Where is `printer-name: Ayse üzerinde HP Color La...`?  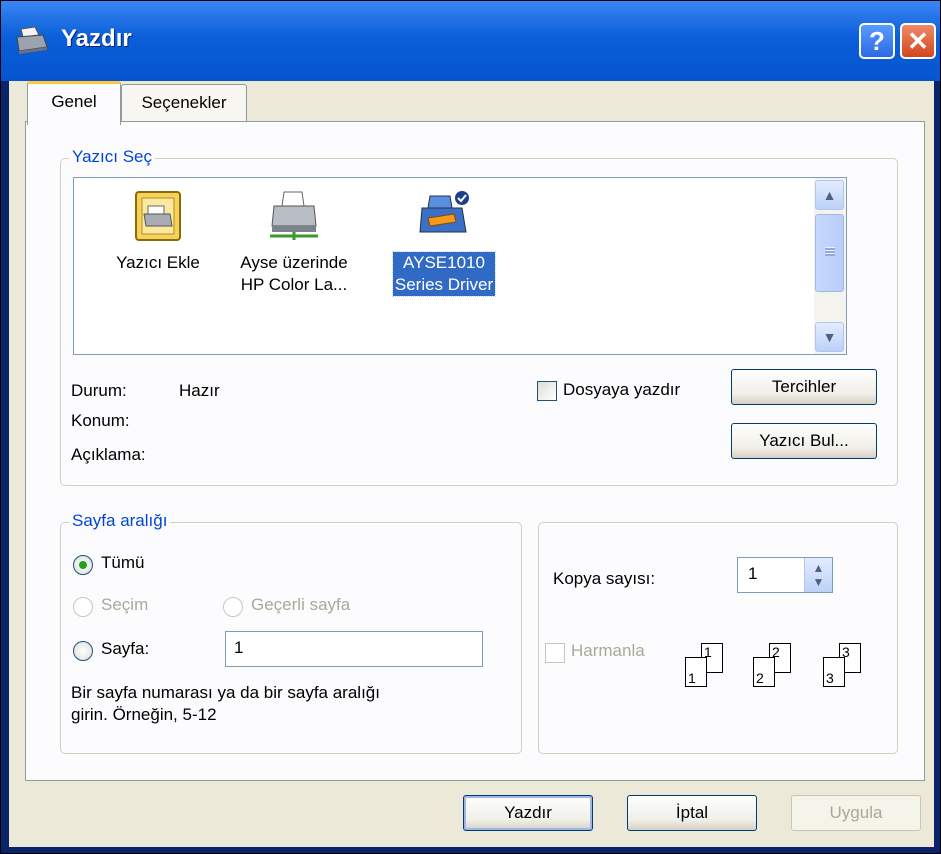
printer-name: Ayse üzerinde HP Color La... is located at coordinates (293, 274).